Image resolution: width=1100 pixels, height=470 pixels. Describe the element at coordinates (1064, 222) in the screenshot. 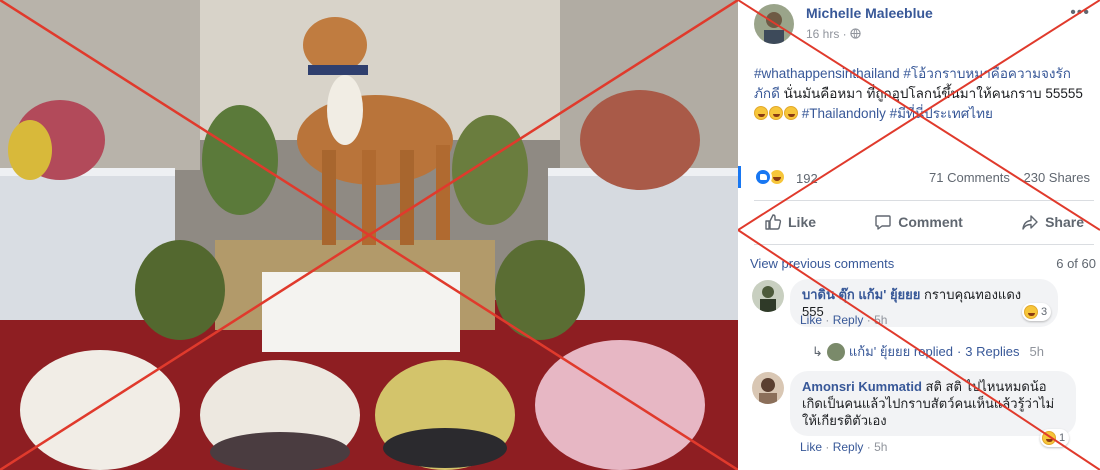

I see `share-label: Share` at that location.